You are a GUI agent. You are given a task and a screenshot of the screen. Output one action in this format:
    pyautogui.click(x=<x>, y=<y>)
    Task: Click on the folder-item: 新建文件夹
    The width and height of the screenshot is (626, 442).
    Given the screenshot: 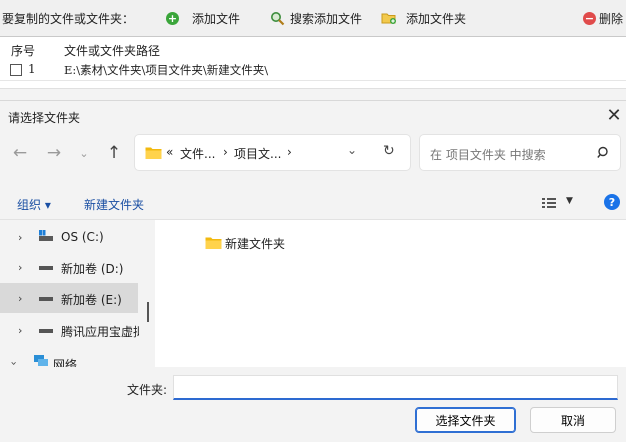 What is the action you would take?
    pyautogui.click(x=245, y=243)
    